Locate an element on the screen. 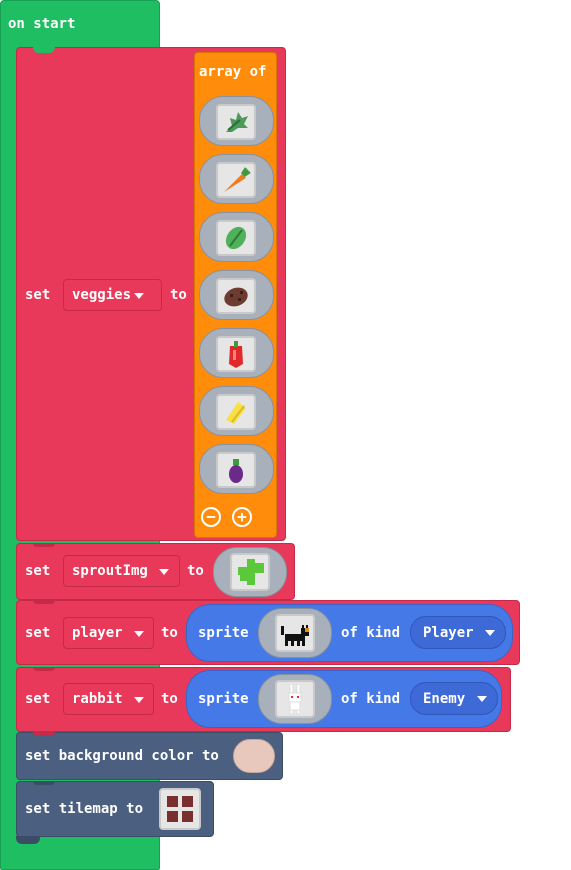  on-start-label: on start is located at coordinates (42, 24).